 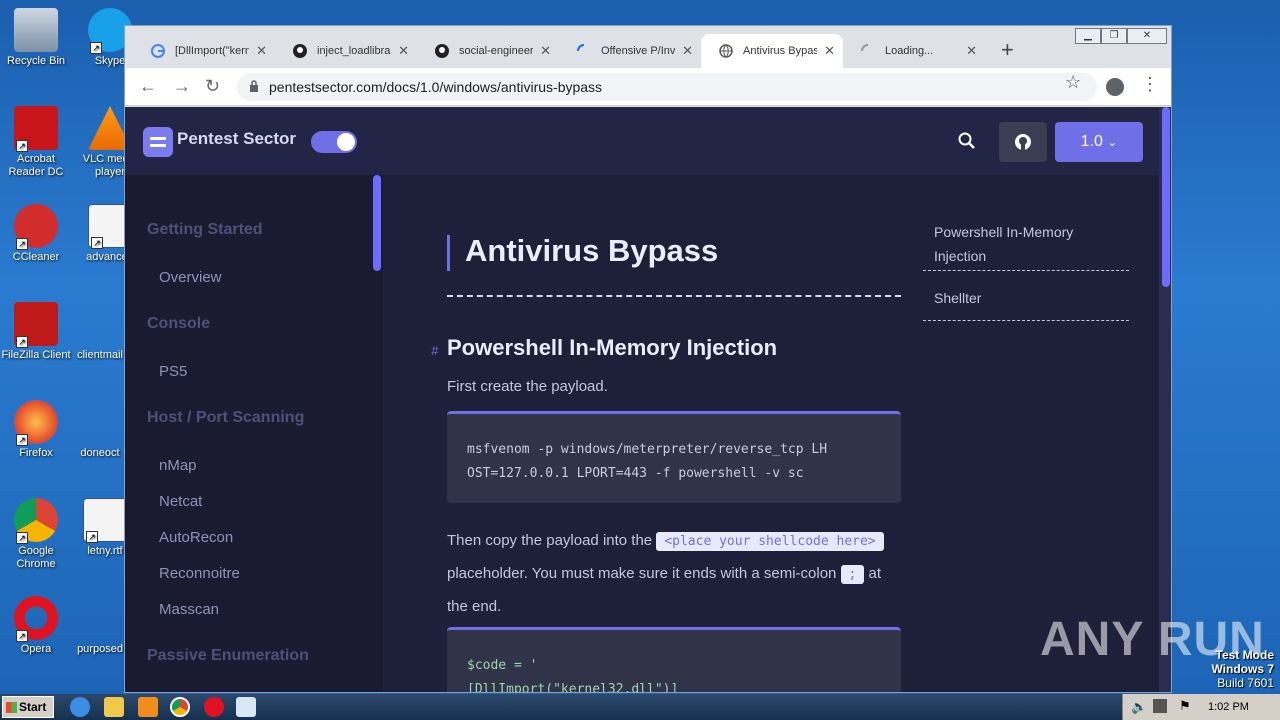 What do you see at coordinates (1139, 707) in the screenshot?
I see `volume-icon: 🔈` at bounding box center [1139, 707].